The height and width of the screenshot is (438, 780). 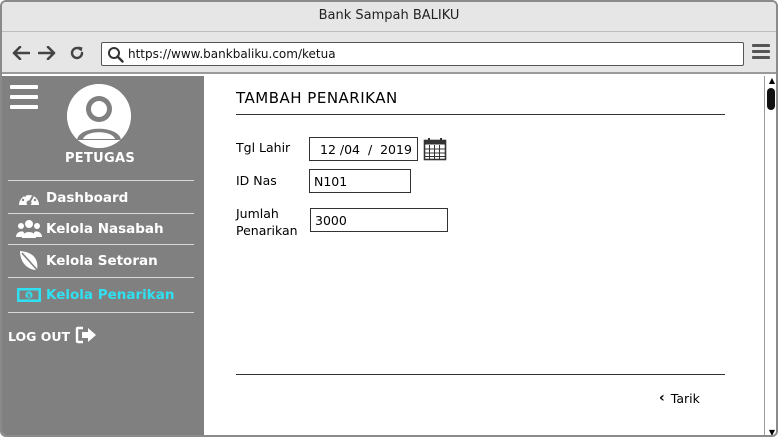 What do you see at coordinates (39, 336) in the screenshot?
I see `logout-label: LOG OUT` at bounding box center [39, 336].